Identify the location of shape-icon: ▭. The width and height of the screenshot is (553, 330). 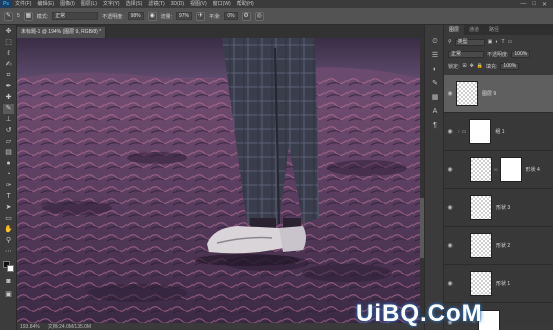
(8, 219).